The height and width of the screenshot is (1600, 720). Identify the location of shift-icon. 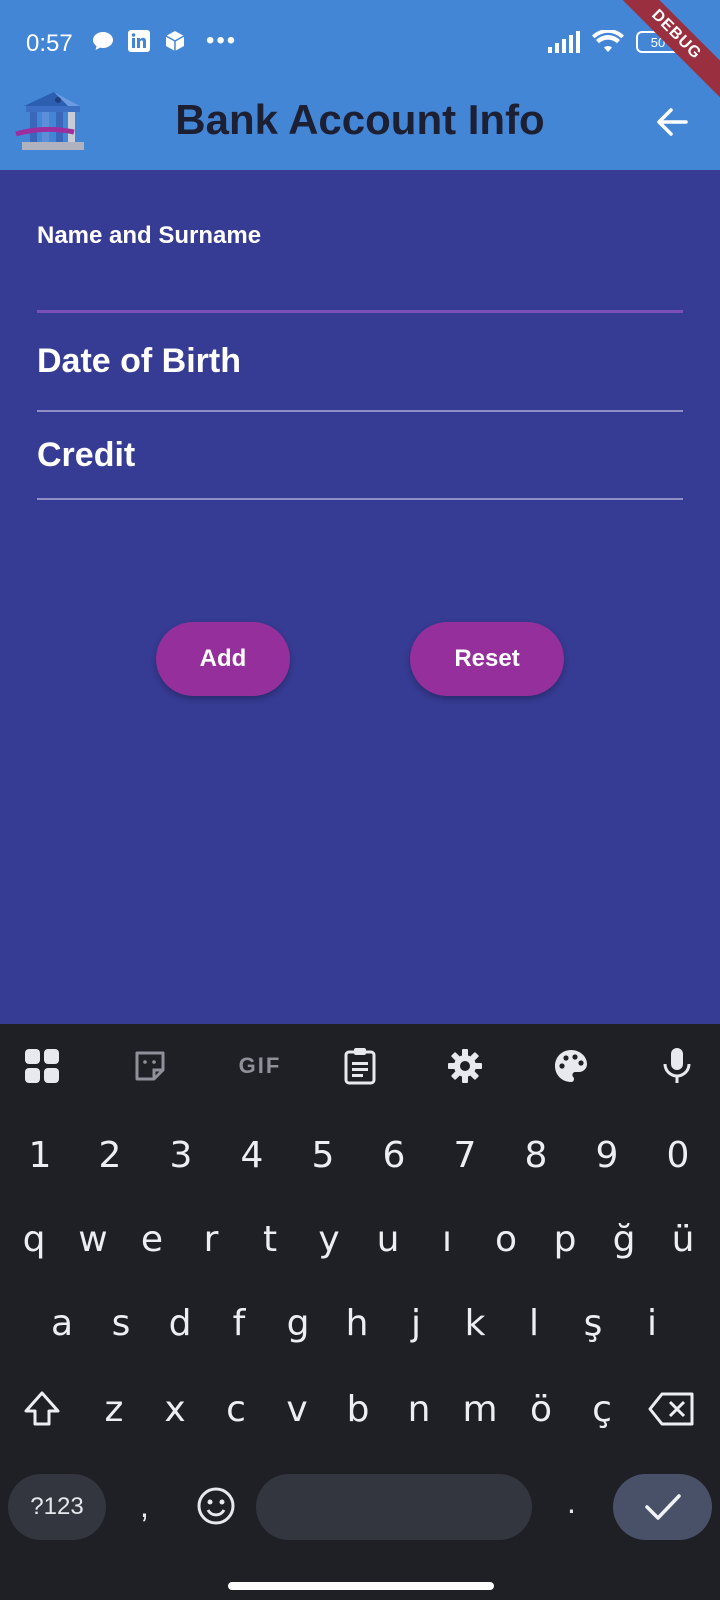
(42, 1408).